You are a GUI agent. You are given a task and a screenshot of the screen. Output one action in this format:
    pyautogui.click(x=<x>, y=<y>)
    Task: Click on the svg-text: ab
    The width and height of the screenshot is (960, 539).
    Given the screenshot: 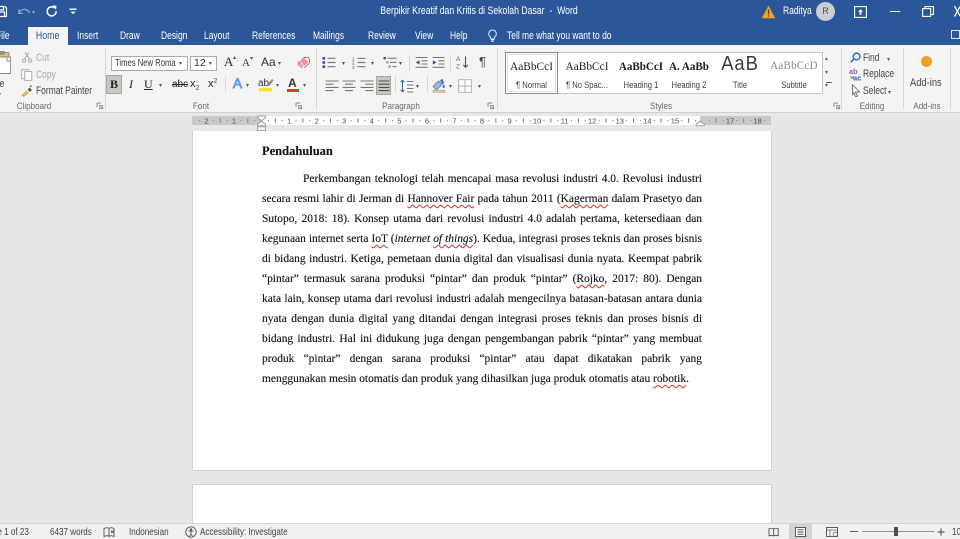 What is the action you would take?
    pyautogui.click(x=264, y=83)
    